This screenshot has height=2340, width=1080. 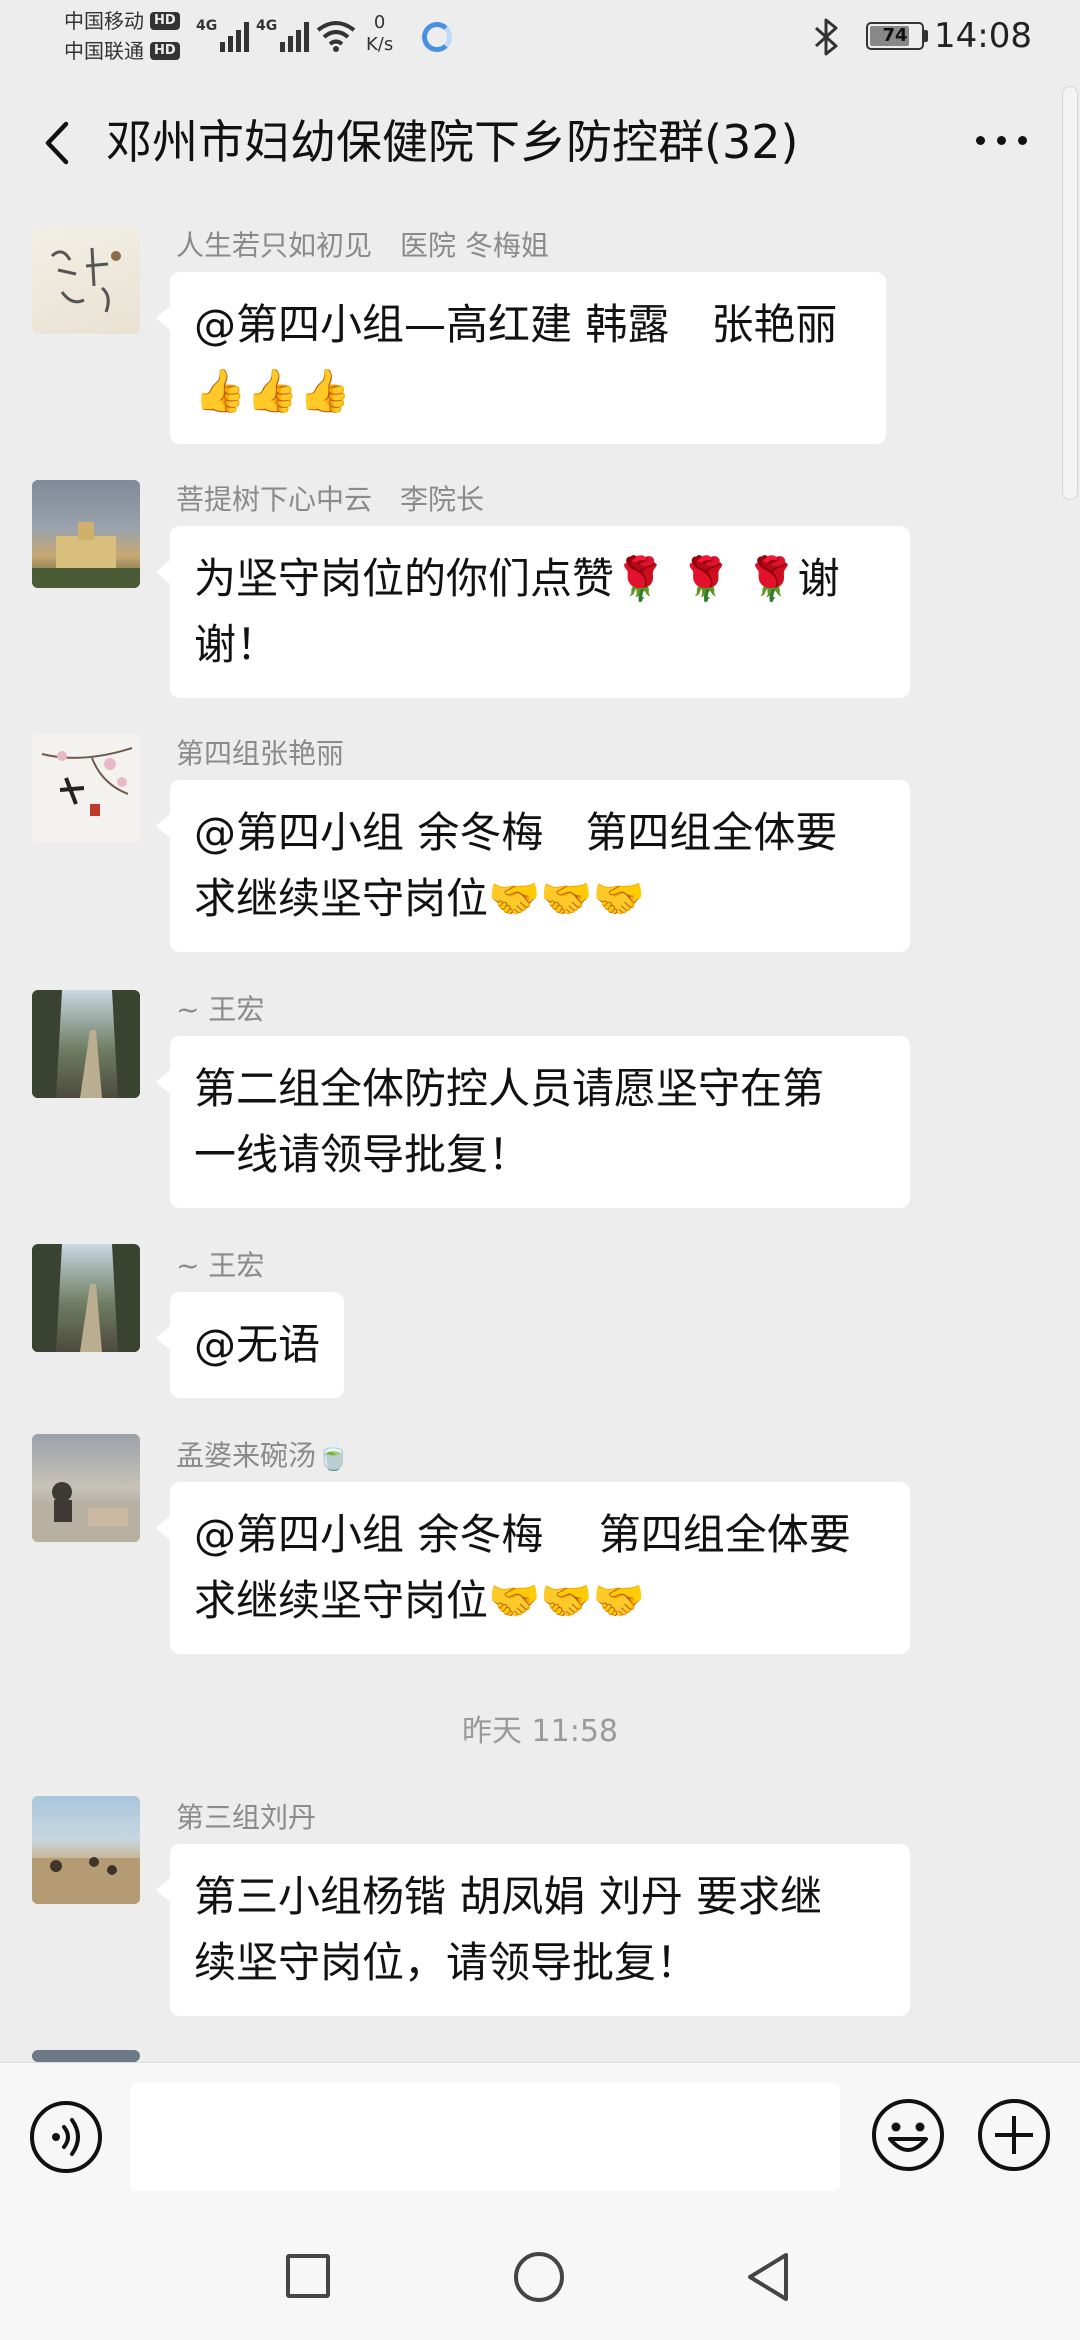 I want to click on clock: 14:08, so click(x=983, y=36).